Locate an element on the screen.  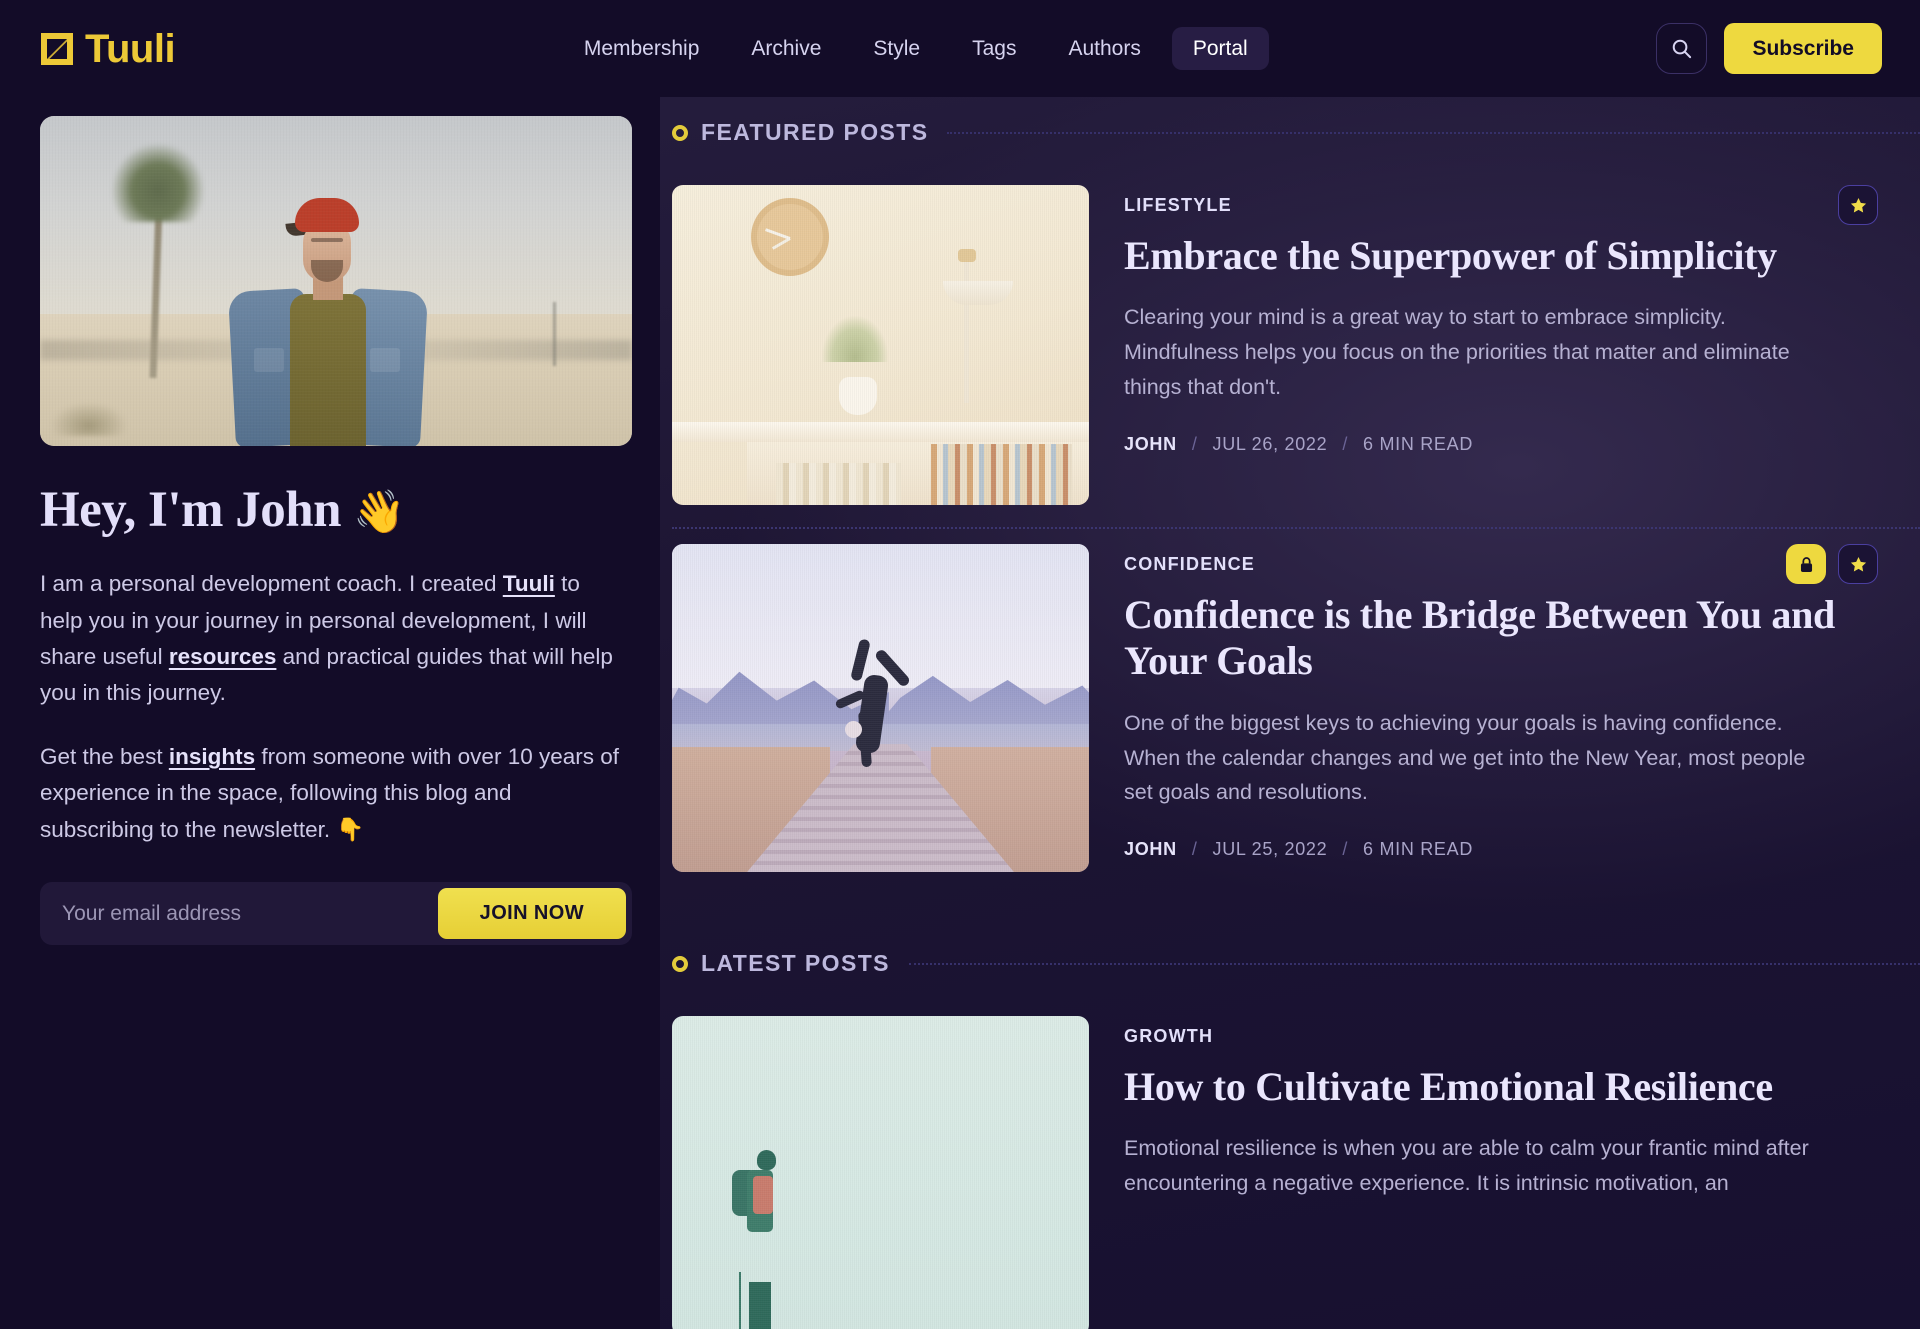
search-button is located at coordinates (1682, 48).